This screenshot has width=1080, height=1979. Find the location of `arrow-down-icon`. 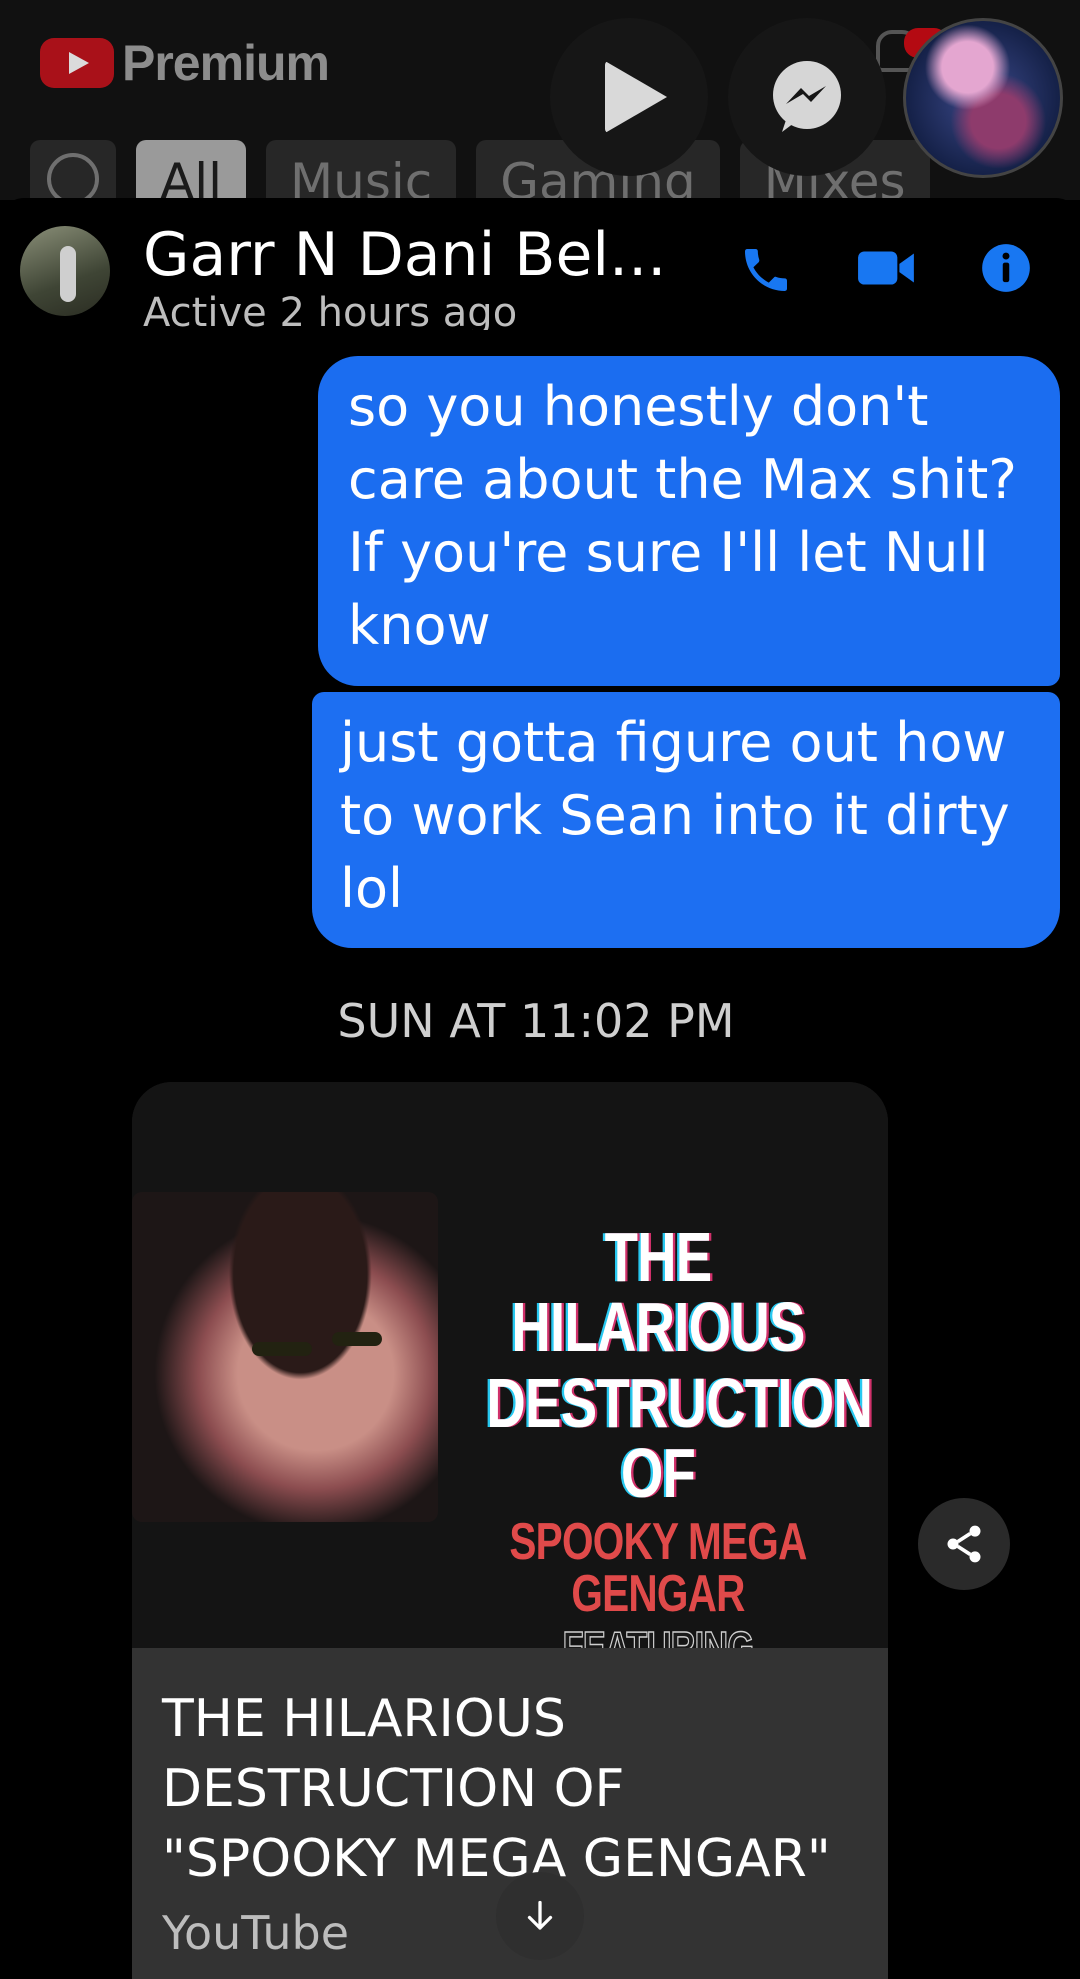

arrow-down-icon is located at coordinates (540, 1915).